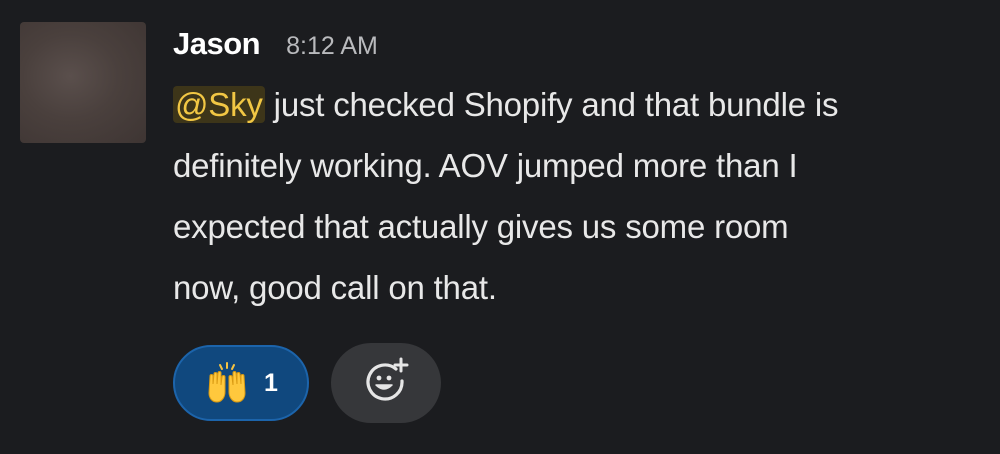  I want to click on message-header: Jason 8:12 AM, so click(573, 50).